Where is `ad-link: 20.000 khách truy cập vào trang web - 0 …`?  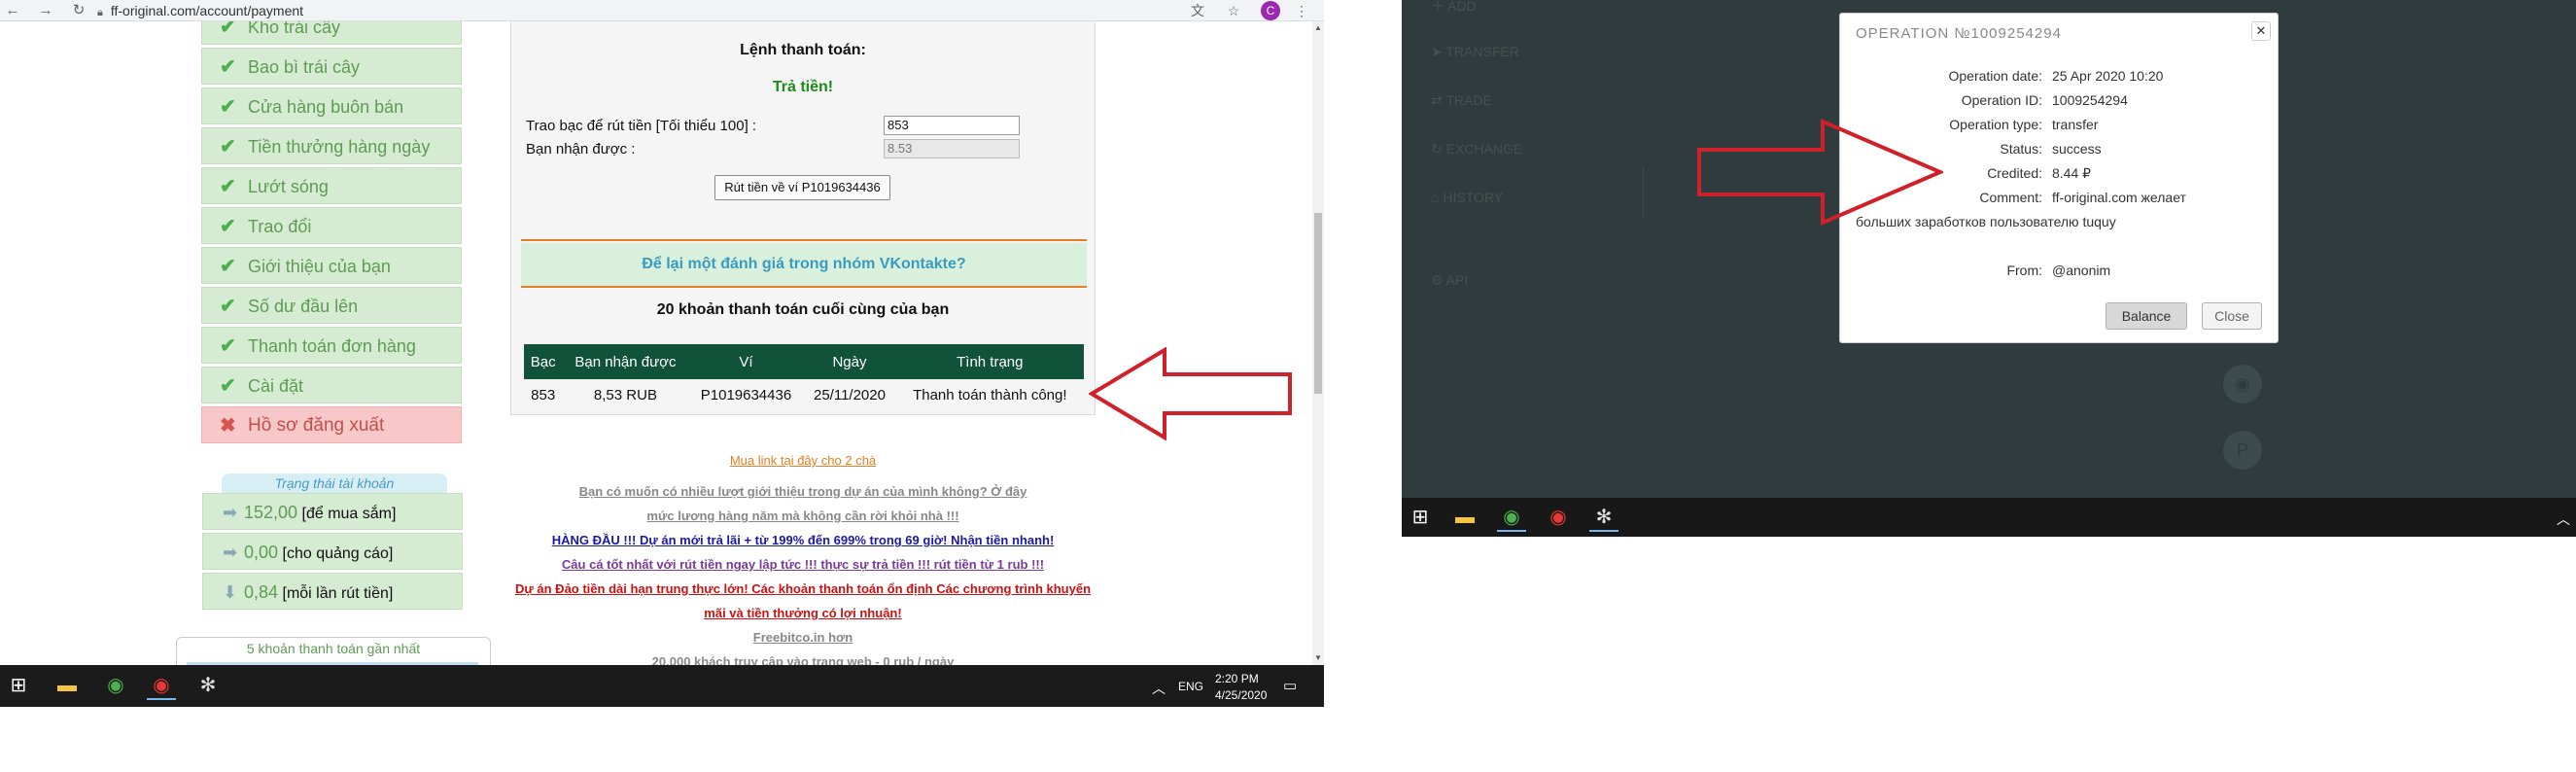
ad-link: 20.000 khách truy cập vào trang web - 0 … is located at coordinates (803, 660).